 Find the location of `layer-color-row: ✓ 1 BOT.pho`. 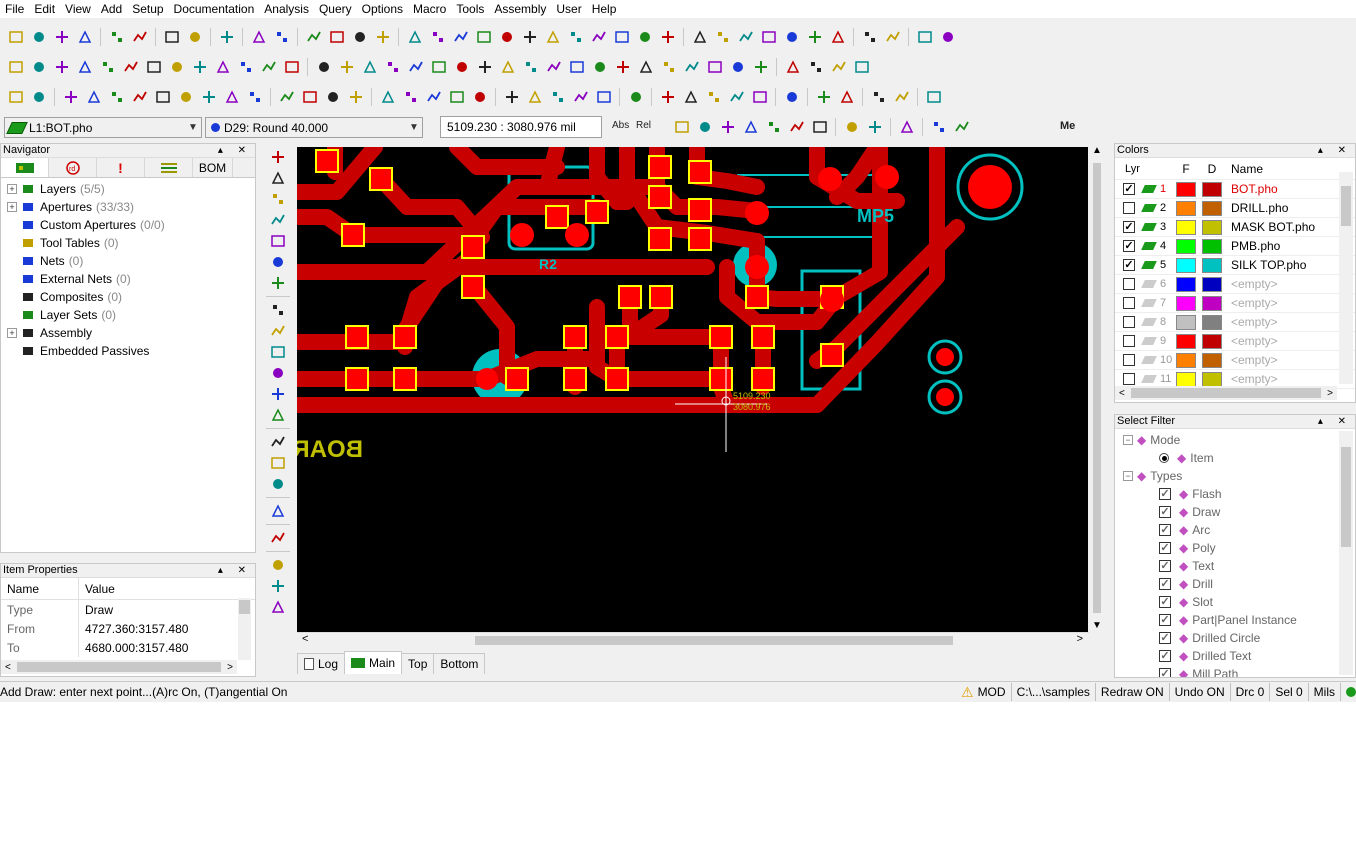

layer-color-row: ✓ 1 BOT.pho is located at coordinates (1235, 189).